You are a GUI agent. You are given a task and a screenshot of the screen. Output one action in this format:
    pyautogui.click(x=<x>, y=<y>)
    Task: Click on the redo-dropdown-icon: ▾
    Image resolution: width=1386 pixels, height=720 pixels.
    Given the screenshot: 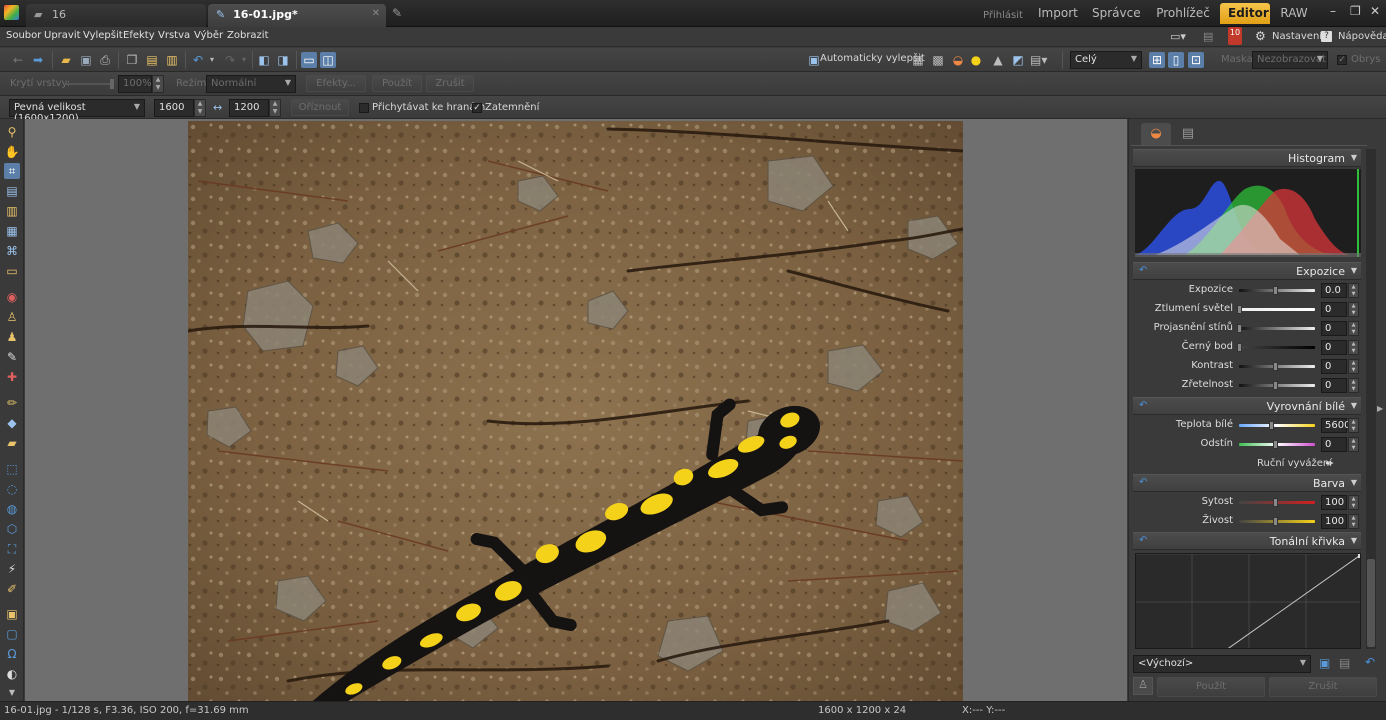 What is the action you would take?
    pyautogui.click(x=244, y=60)
    